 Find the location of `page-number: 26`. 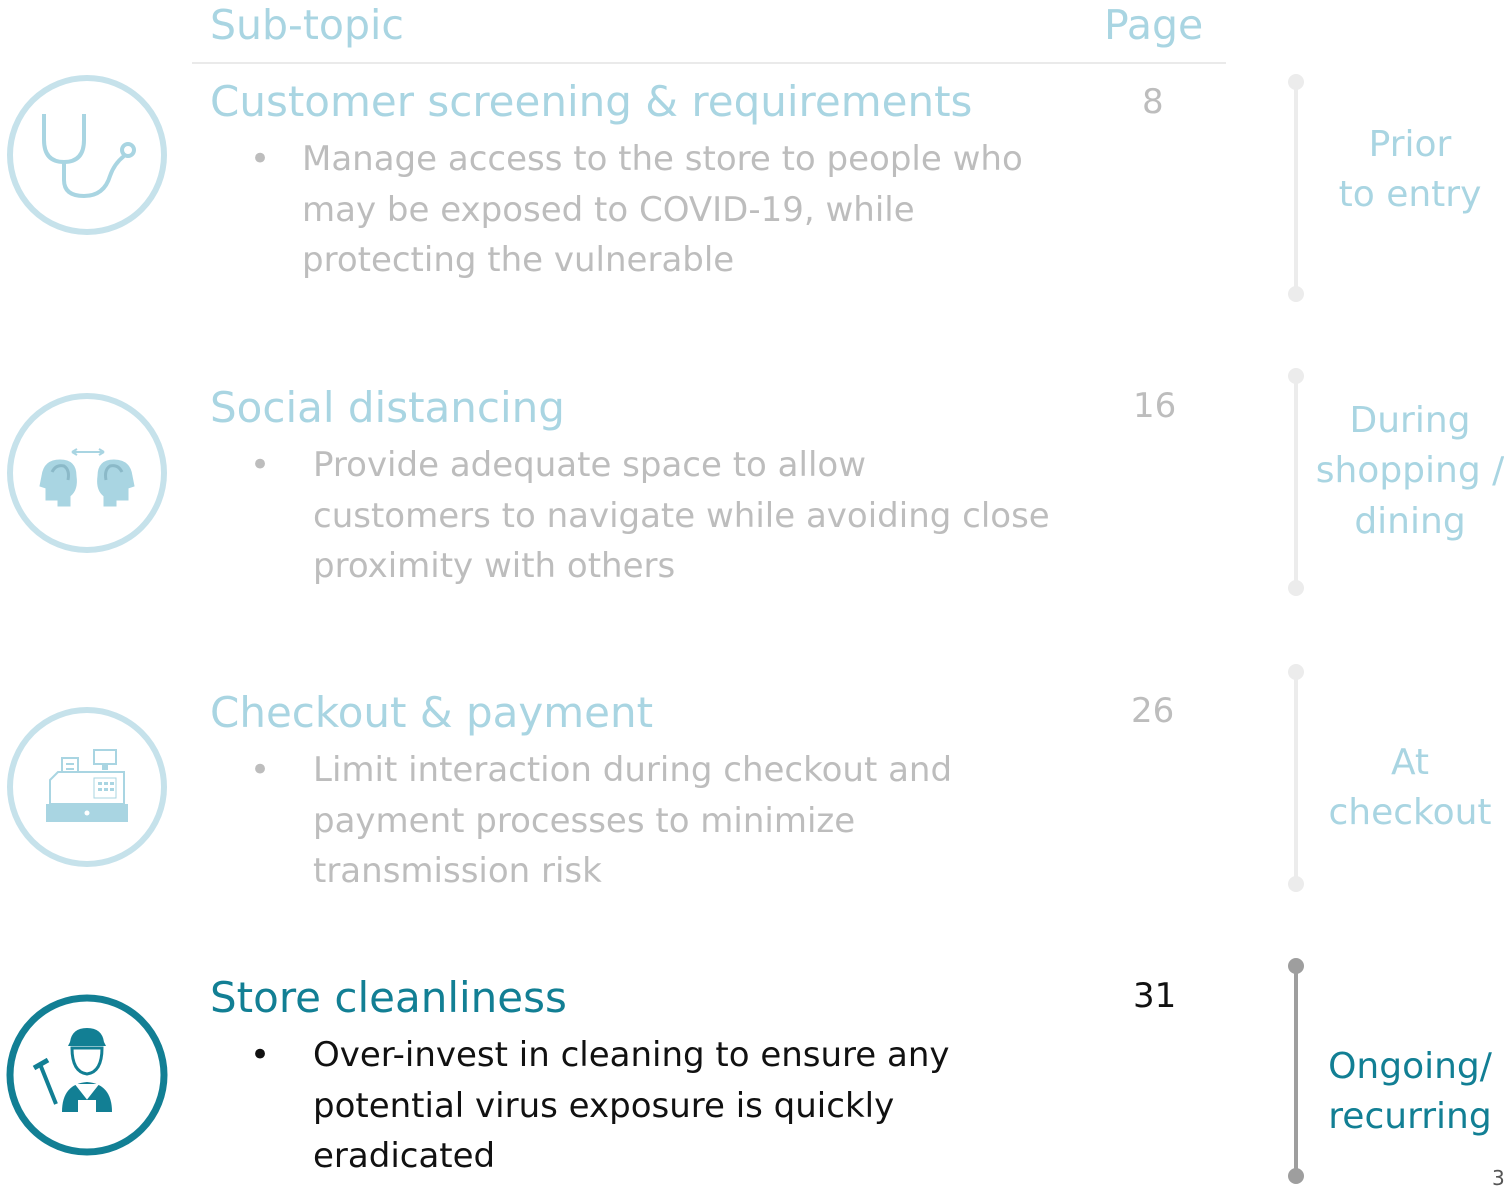

page-number: 26 is located at coordinates (1153, 711).